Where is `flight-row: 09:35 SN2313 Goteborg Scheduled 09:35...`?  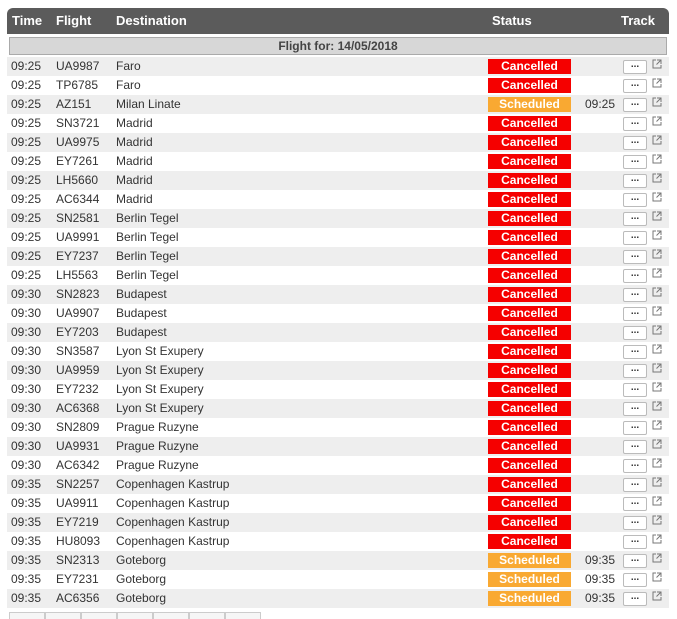
flight-row: 09:35 SN2313 Goteborg Scheduled 09:35... is located at coordinates (338, 560).